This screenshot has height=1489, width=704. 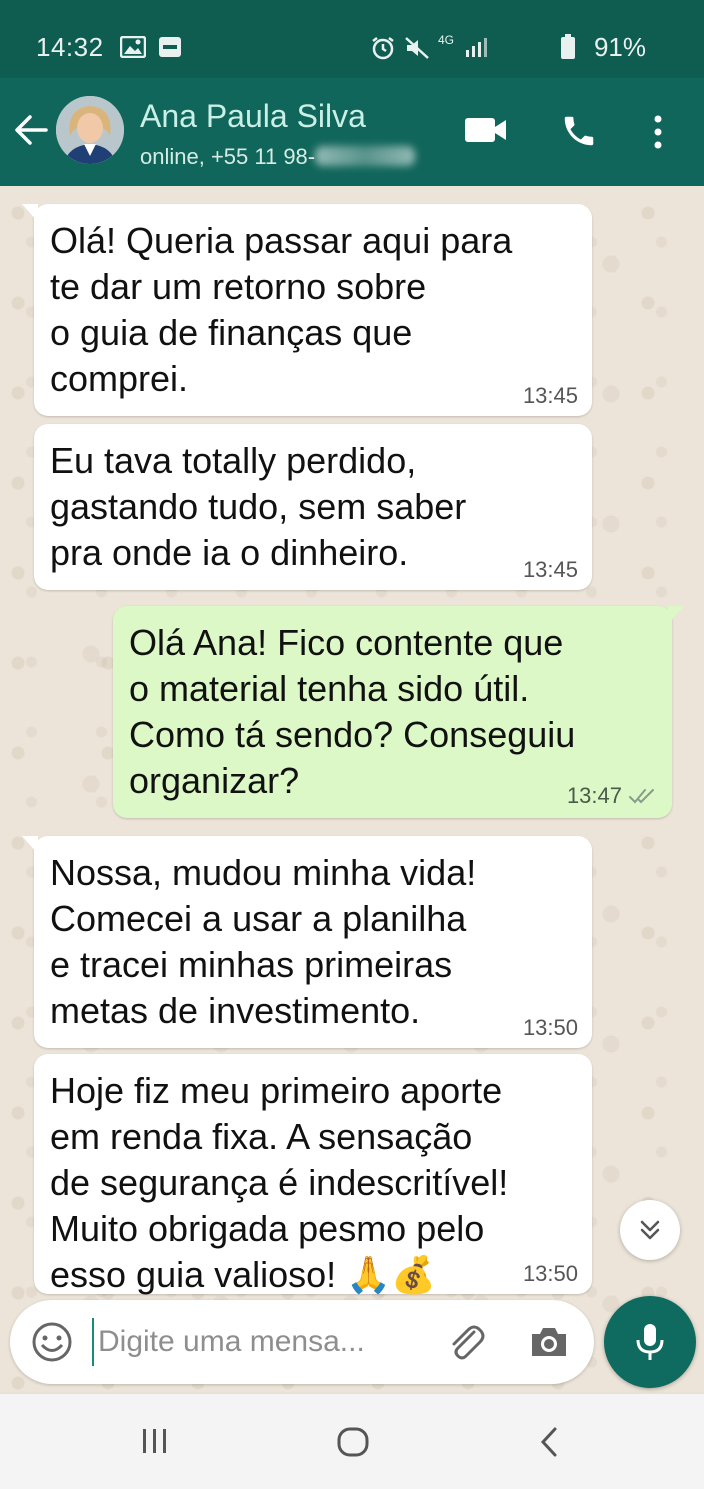 What do you see at coordinates (466, 1344) in the screenshot?
I see `attach-icon` at bounding box center [466, 1344].